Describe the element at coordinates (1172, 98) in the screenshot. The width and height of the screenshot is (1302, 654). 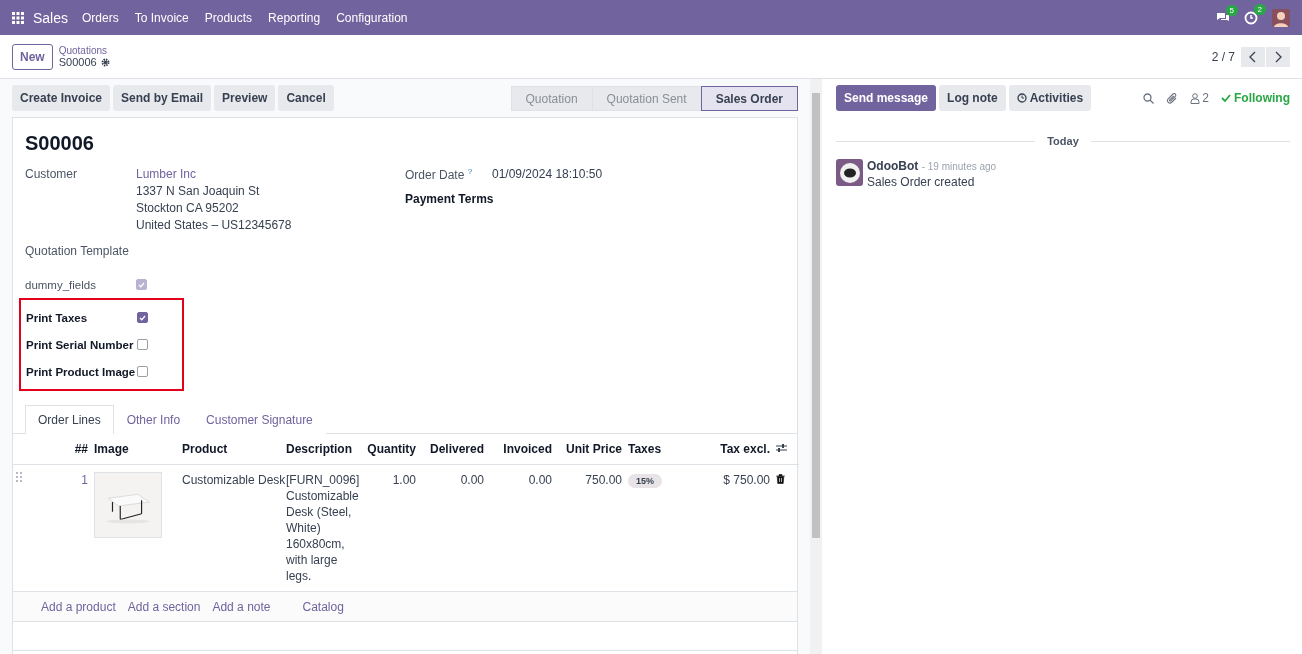
I see `paperclip-icon` at that location.